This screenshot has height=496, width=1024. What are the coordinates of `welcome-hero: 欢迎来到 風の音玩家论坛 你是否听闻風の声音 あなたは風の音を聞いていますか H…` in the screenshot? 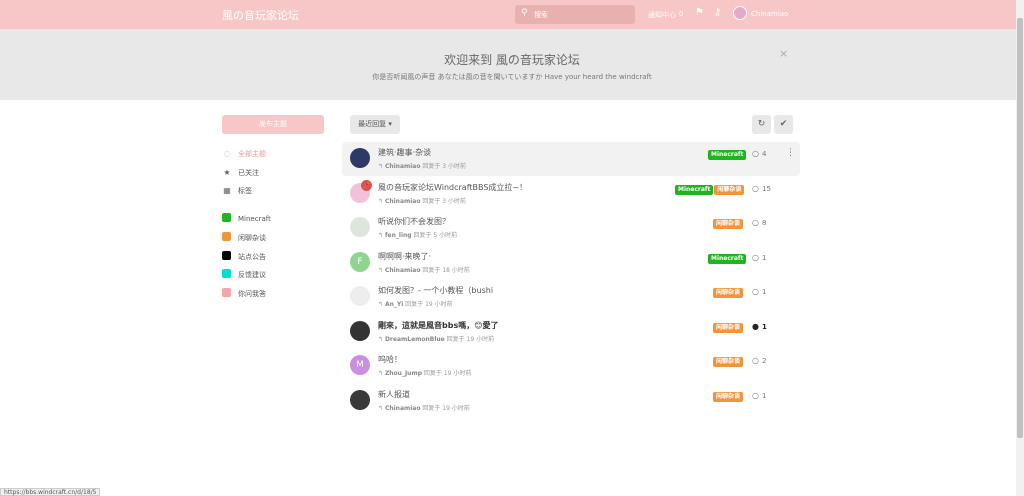 It's located at (512, 64).